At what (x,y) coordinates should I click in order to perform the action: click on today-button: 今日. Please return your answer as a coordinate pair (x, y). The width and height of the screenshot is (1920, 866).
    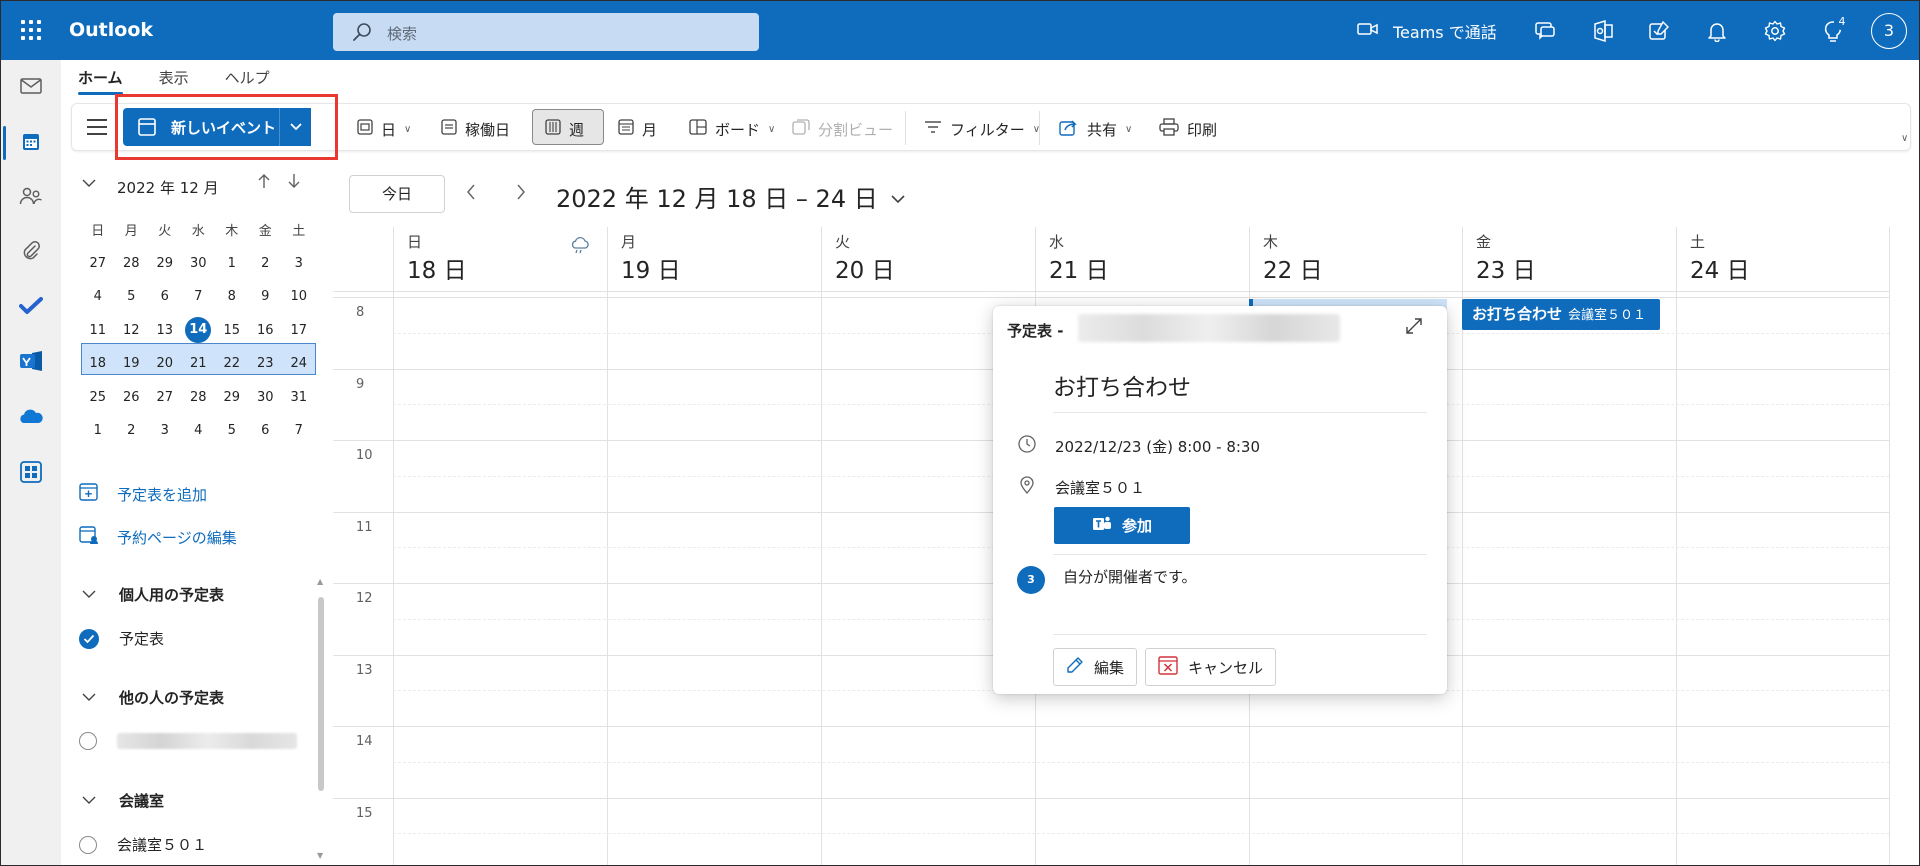
    Looking at the image, I should click on (397, 194).